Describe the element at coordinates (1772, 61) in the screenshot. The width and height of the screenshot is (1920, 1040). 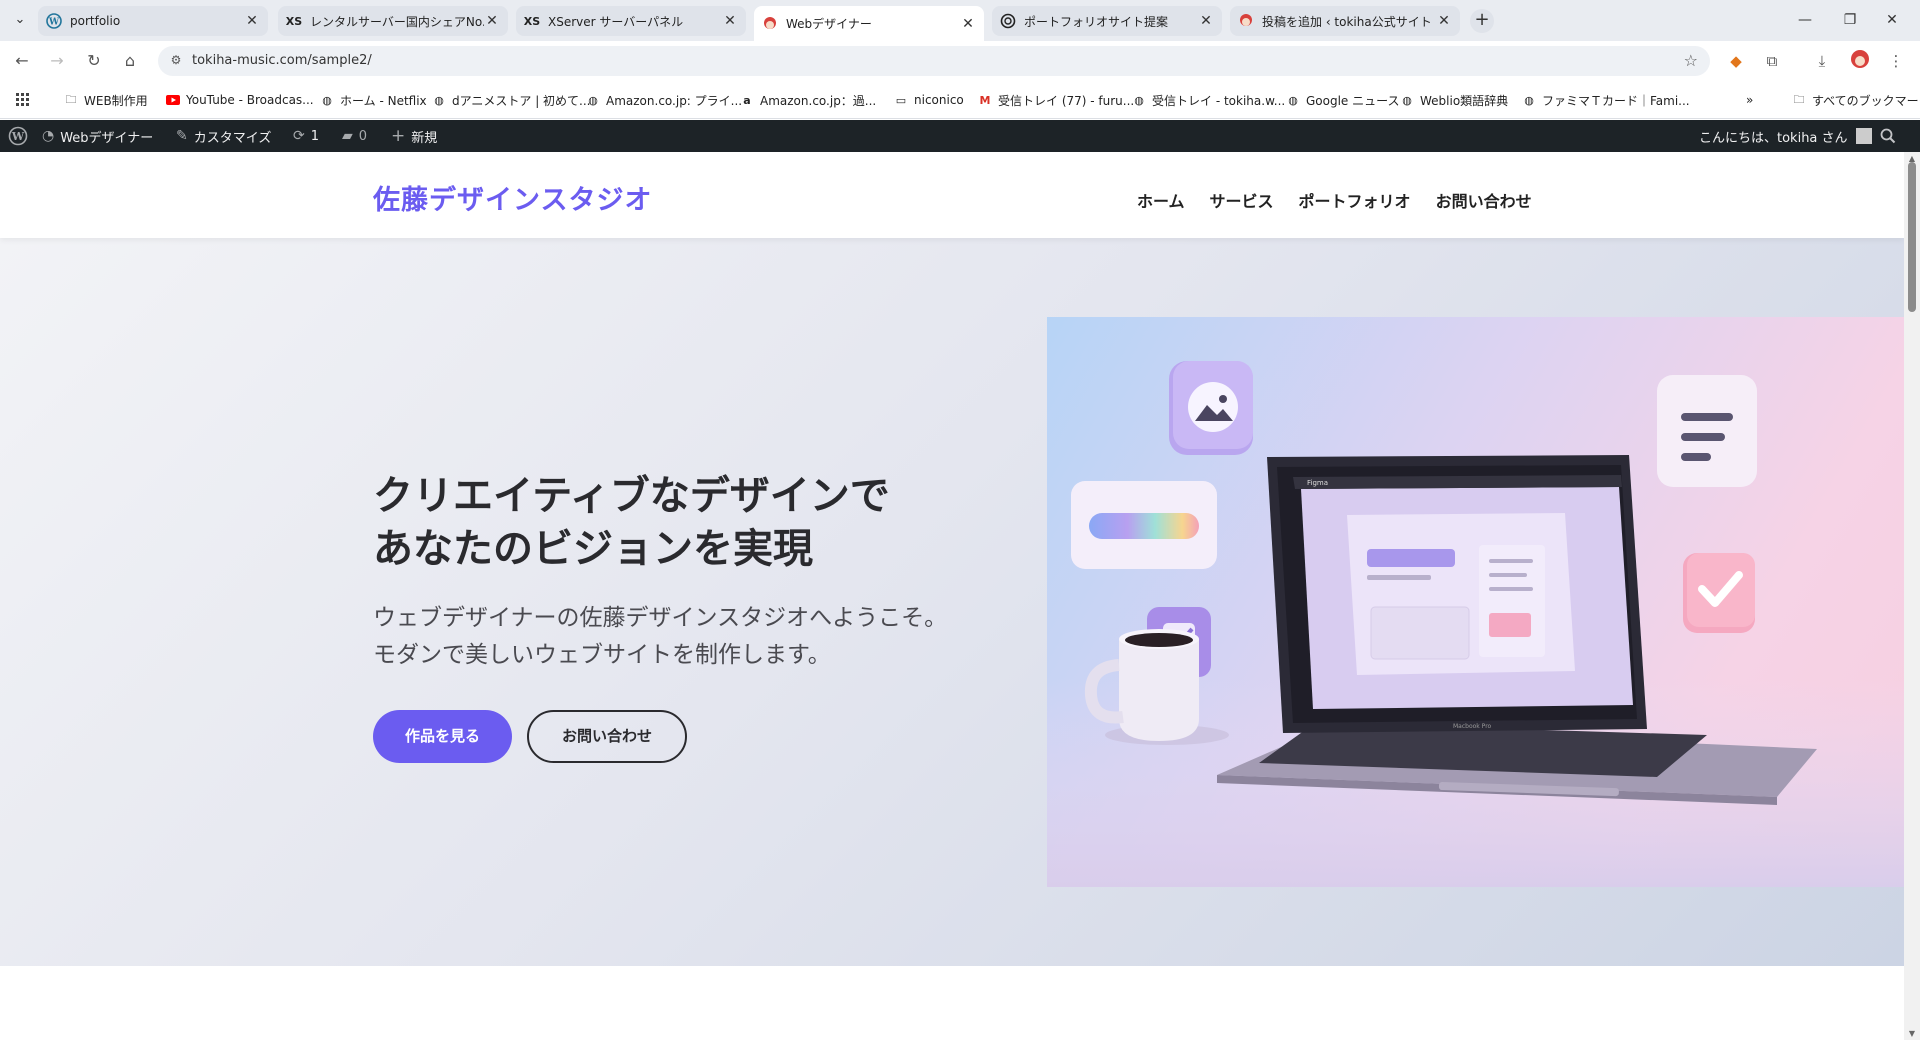
I see `extensions-icon: ⧉` at that location.